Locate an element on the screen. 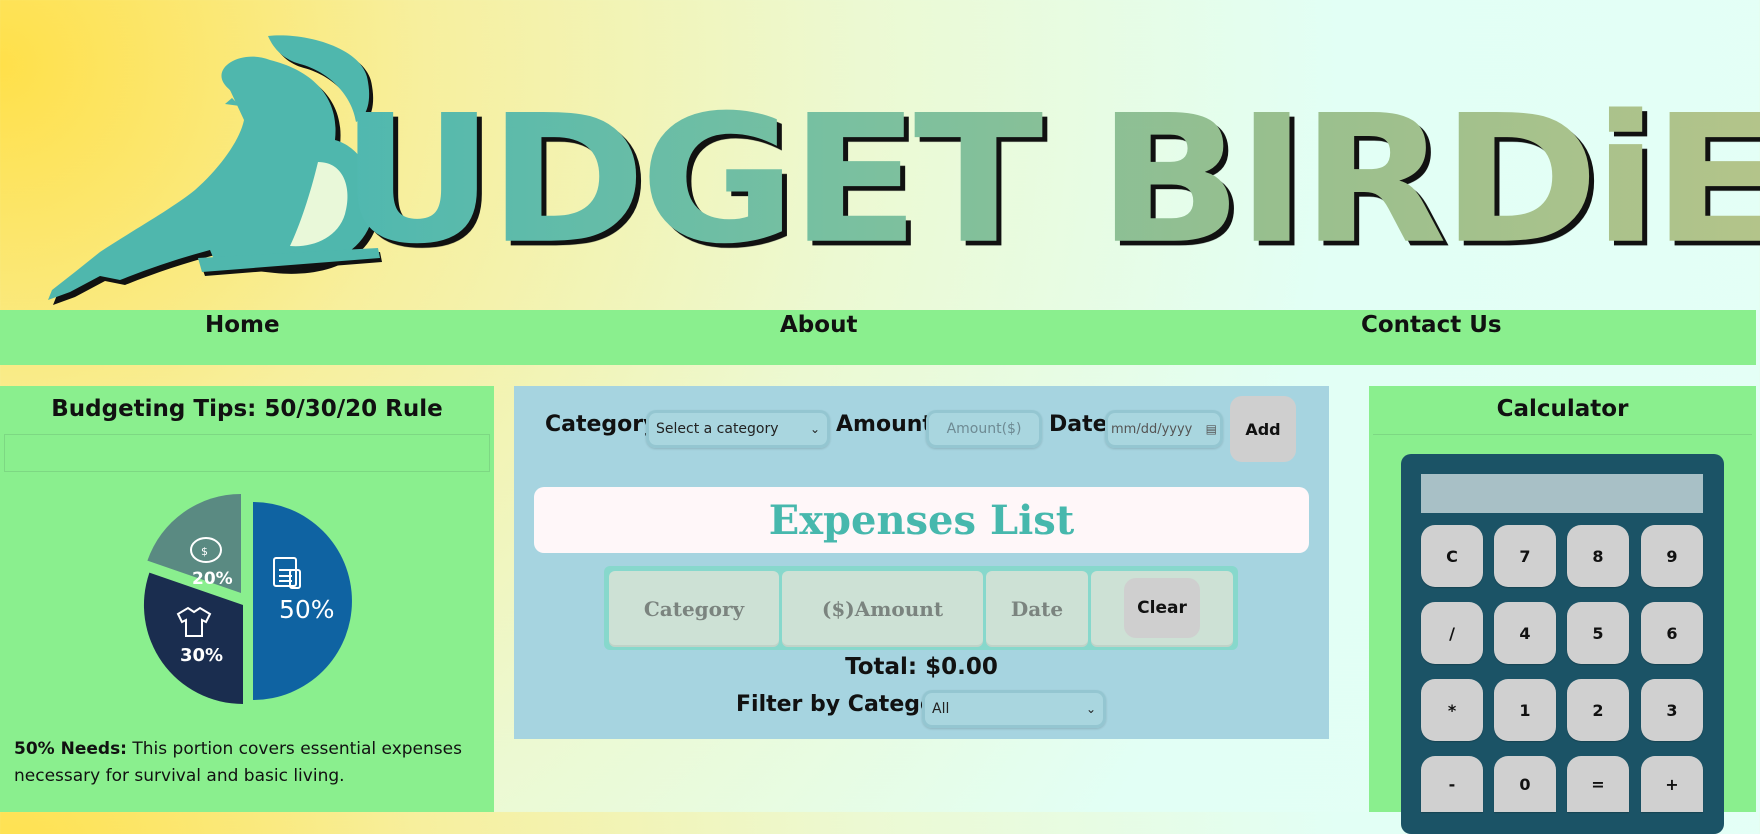 The image size is (1760, 834). nav-about-link: About is located at coordinates (818, 325).